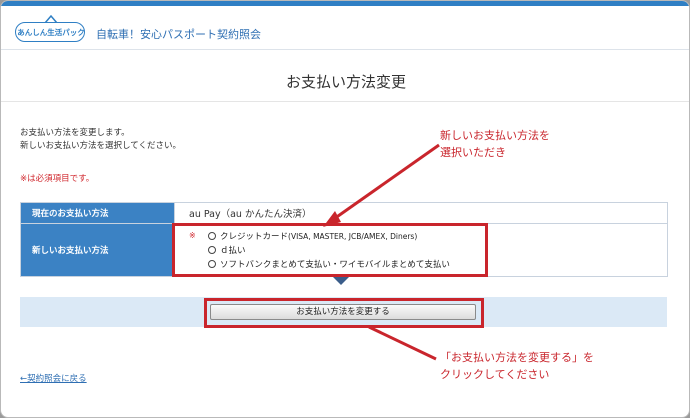 This screenshot has height=418, width=690. What do you see at coordinates (495, 135) in the screenshot?
I see `callout-1-line-1: 新しいお支払い方法を` at bounding box center [495, 135].